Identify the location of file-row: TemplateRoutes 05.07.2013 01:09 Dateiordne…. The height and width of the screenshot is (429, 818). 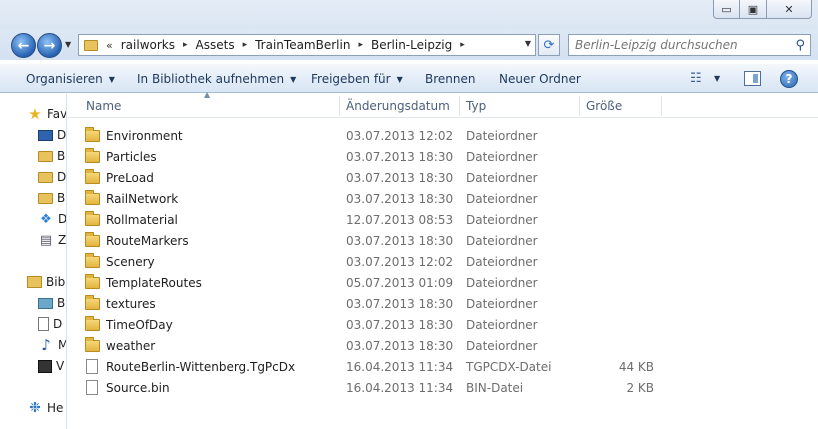
(443, 282).